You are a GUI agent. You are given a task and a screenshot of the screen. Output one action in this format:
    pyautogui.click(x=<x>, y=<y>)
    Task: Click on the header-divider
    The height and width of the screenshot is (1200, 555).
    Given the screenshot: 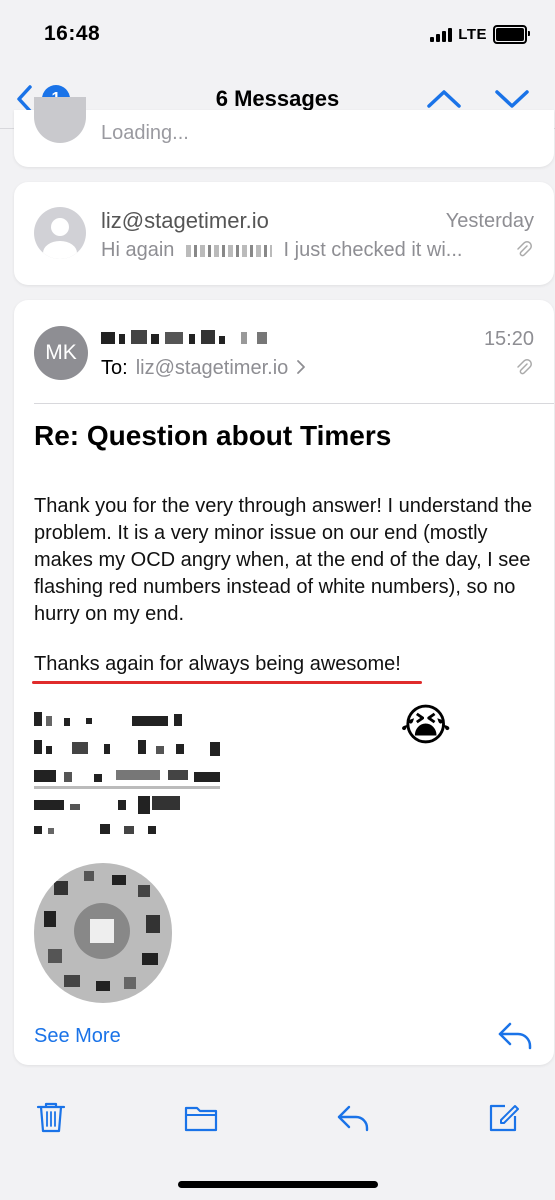 What is the action you would take?
    pyautogui.click(x=294, y=403)
    